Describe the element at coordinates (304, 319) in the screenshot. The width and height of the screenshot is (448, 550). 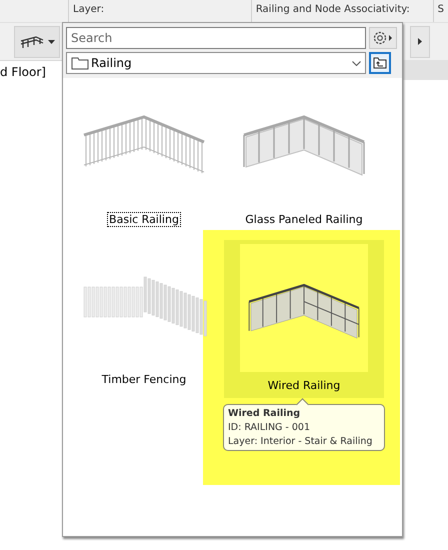
I see `railing-item: Wired Railing` at that location.